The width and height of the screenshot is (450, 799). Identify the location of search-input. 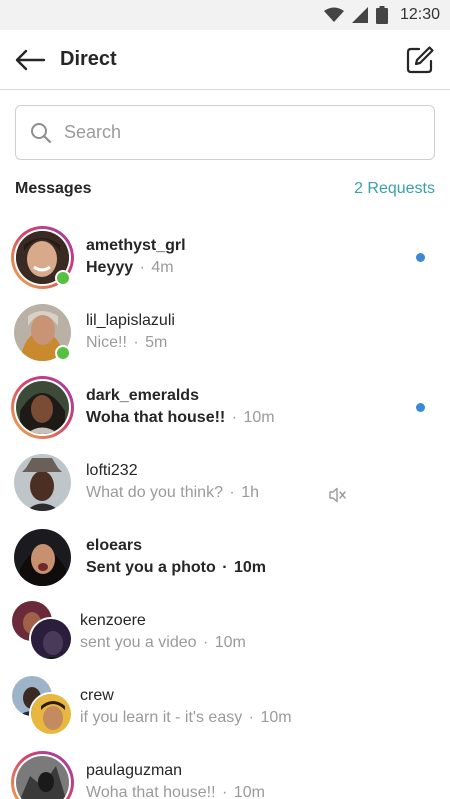
(234, 132).